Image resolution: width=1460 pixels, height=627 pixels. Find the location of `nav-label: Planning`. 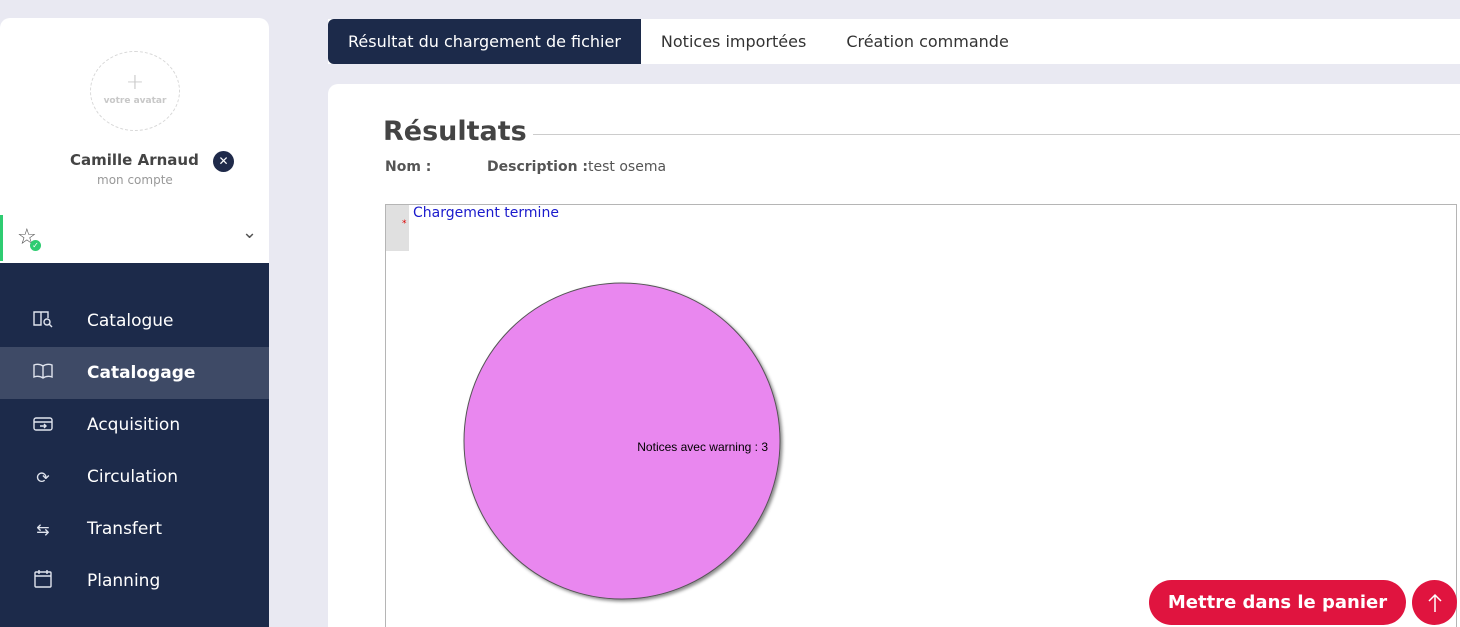

nav-label: Planning is located at coordinates (124, 581).